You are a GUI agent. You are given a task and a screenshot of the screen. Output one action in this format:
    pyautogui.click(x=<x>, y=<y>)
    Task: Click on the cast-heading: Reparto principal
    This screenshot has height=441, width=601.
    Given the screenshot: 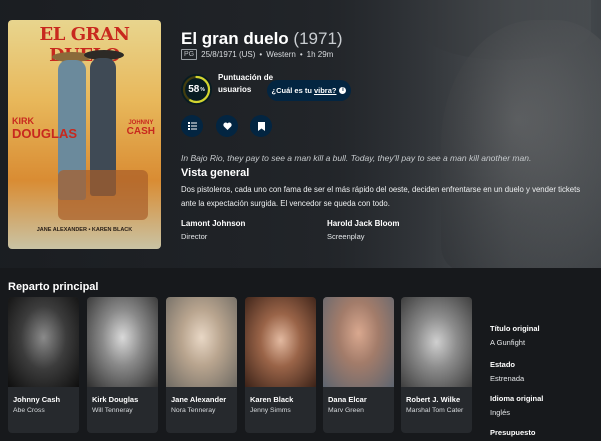 What is the action you would take?
    pyautogui.click(x=53, y=287)
    